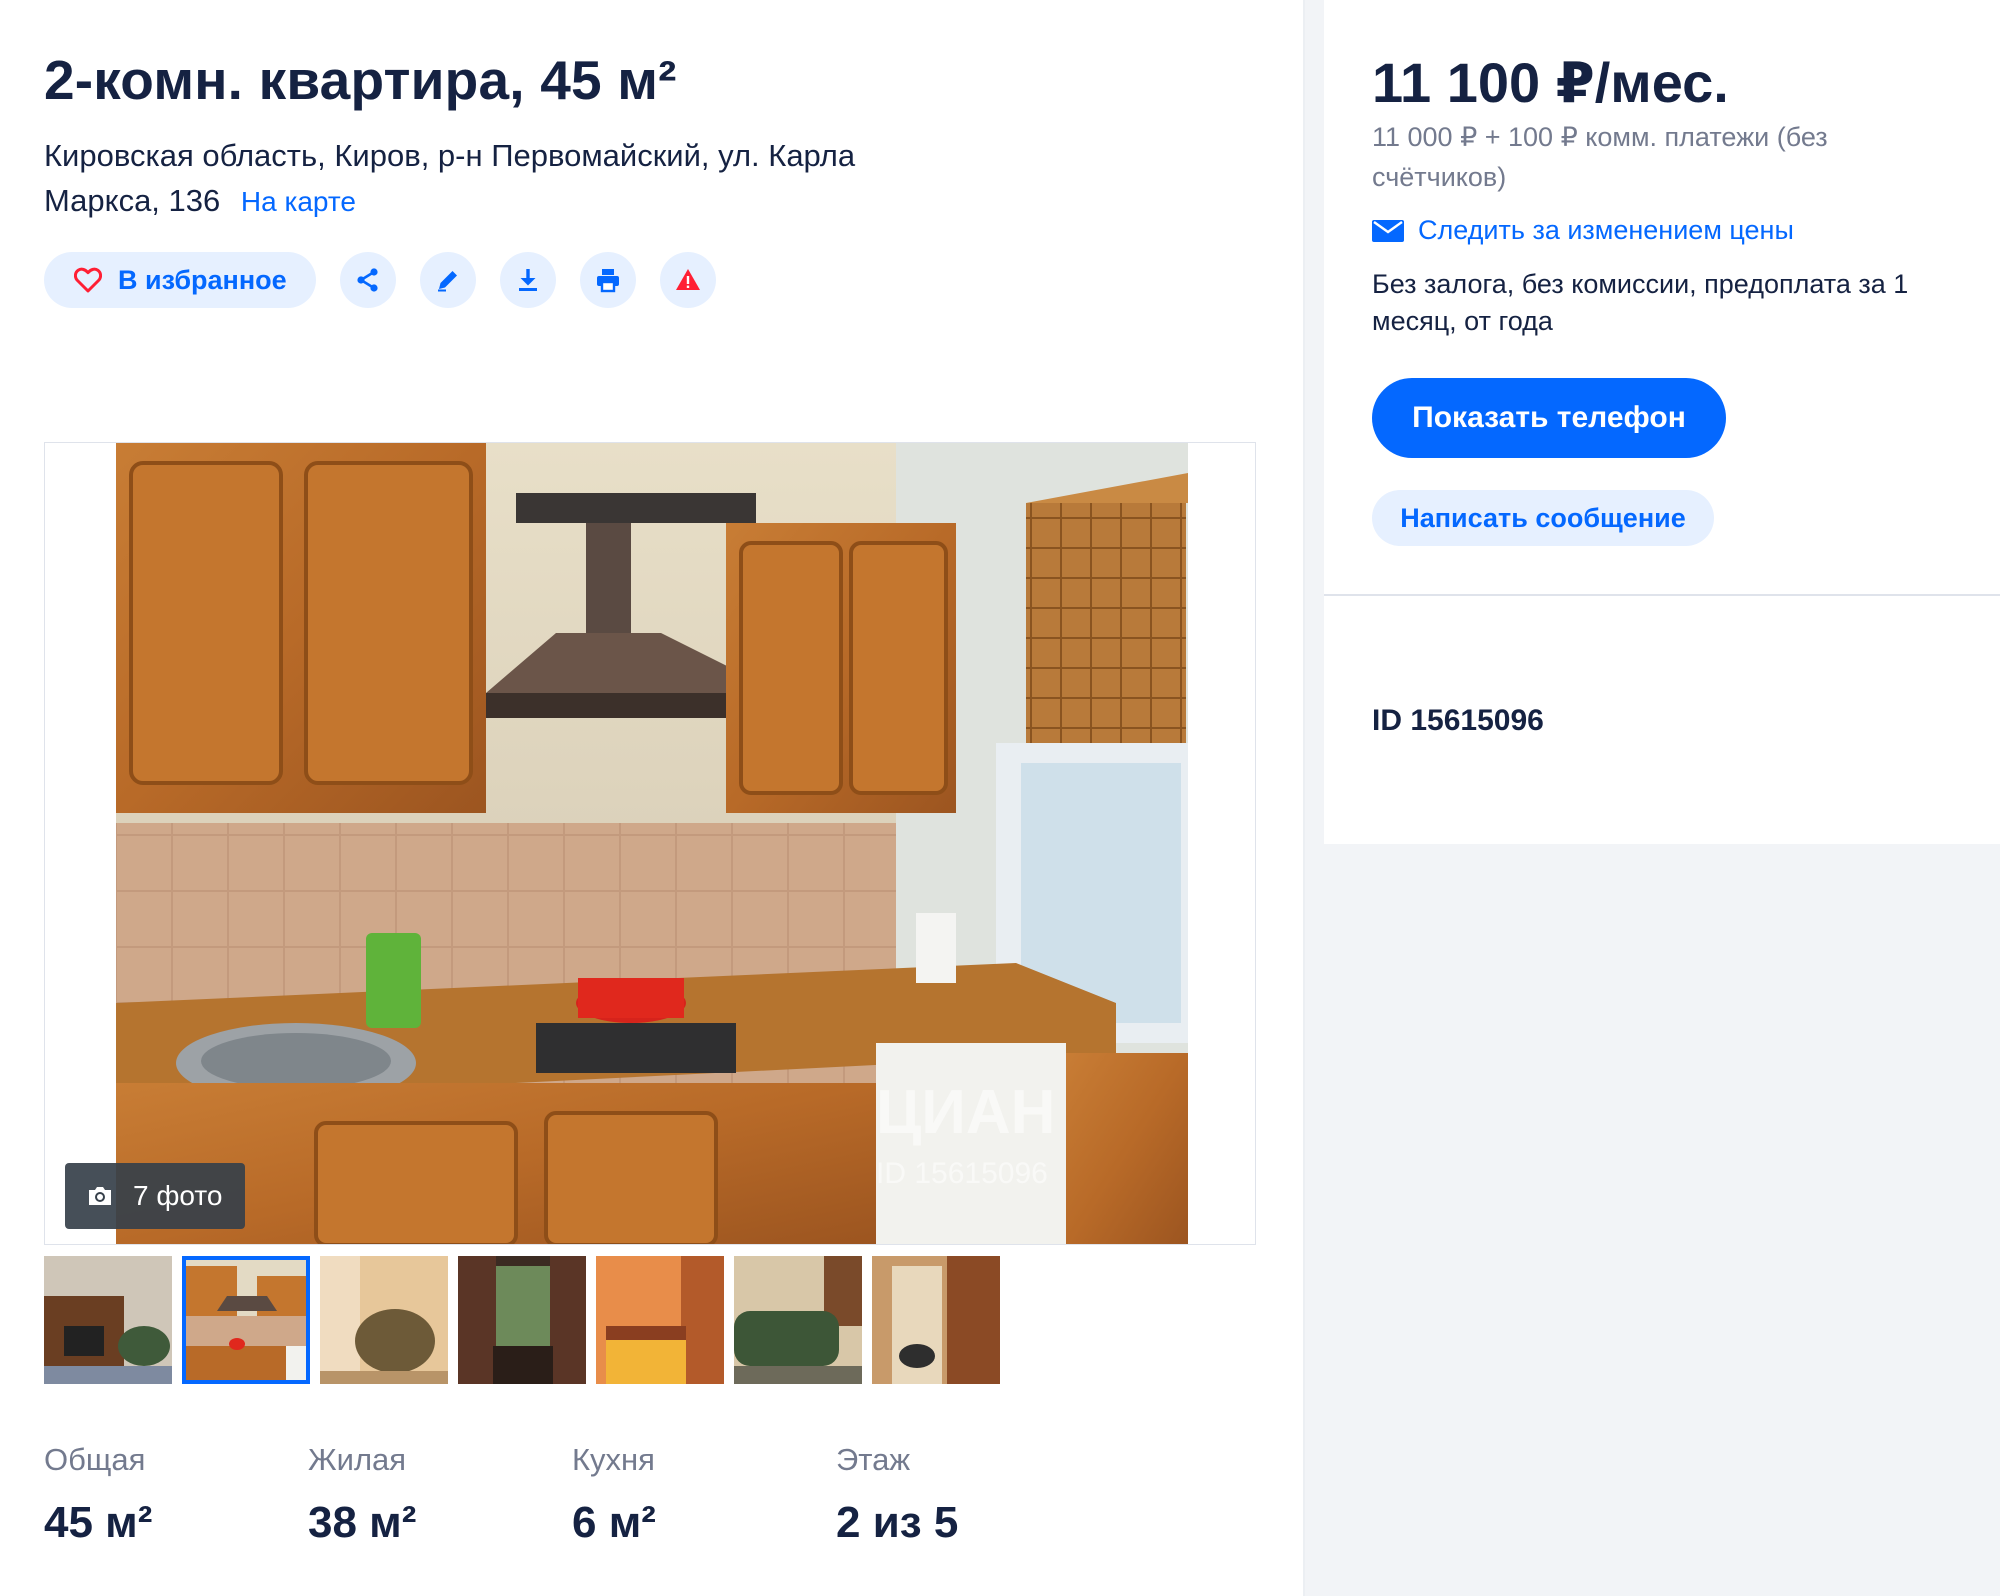 The image size is (2000, 1596). I want to click on envelope-icon, so click(1388, 230).